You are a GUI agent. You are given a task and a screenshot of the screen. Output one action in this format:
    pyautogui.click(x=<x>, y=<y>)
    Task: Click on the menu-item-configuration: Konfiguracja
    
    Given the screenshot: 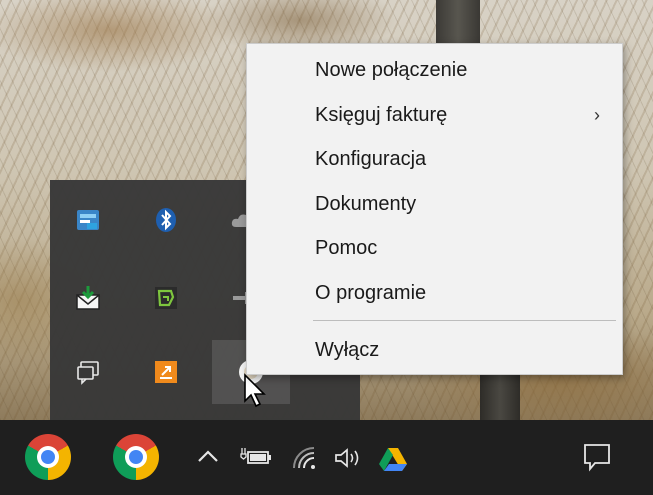 What is the action you would take?
    pyautogui.click(x=434, y=159)
    